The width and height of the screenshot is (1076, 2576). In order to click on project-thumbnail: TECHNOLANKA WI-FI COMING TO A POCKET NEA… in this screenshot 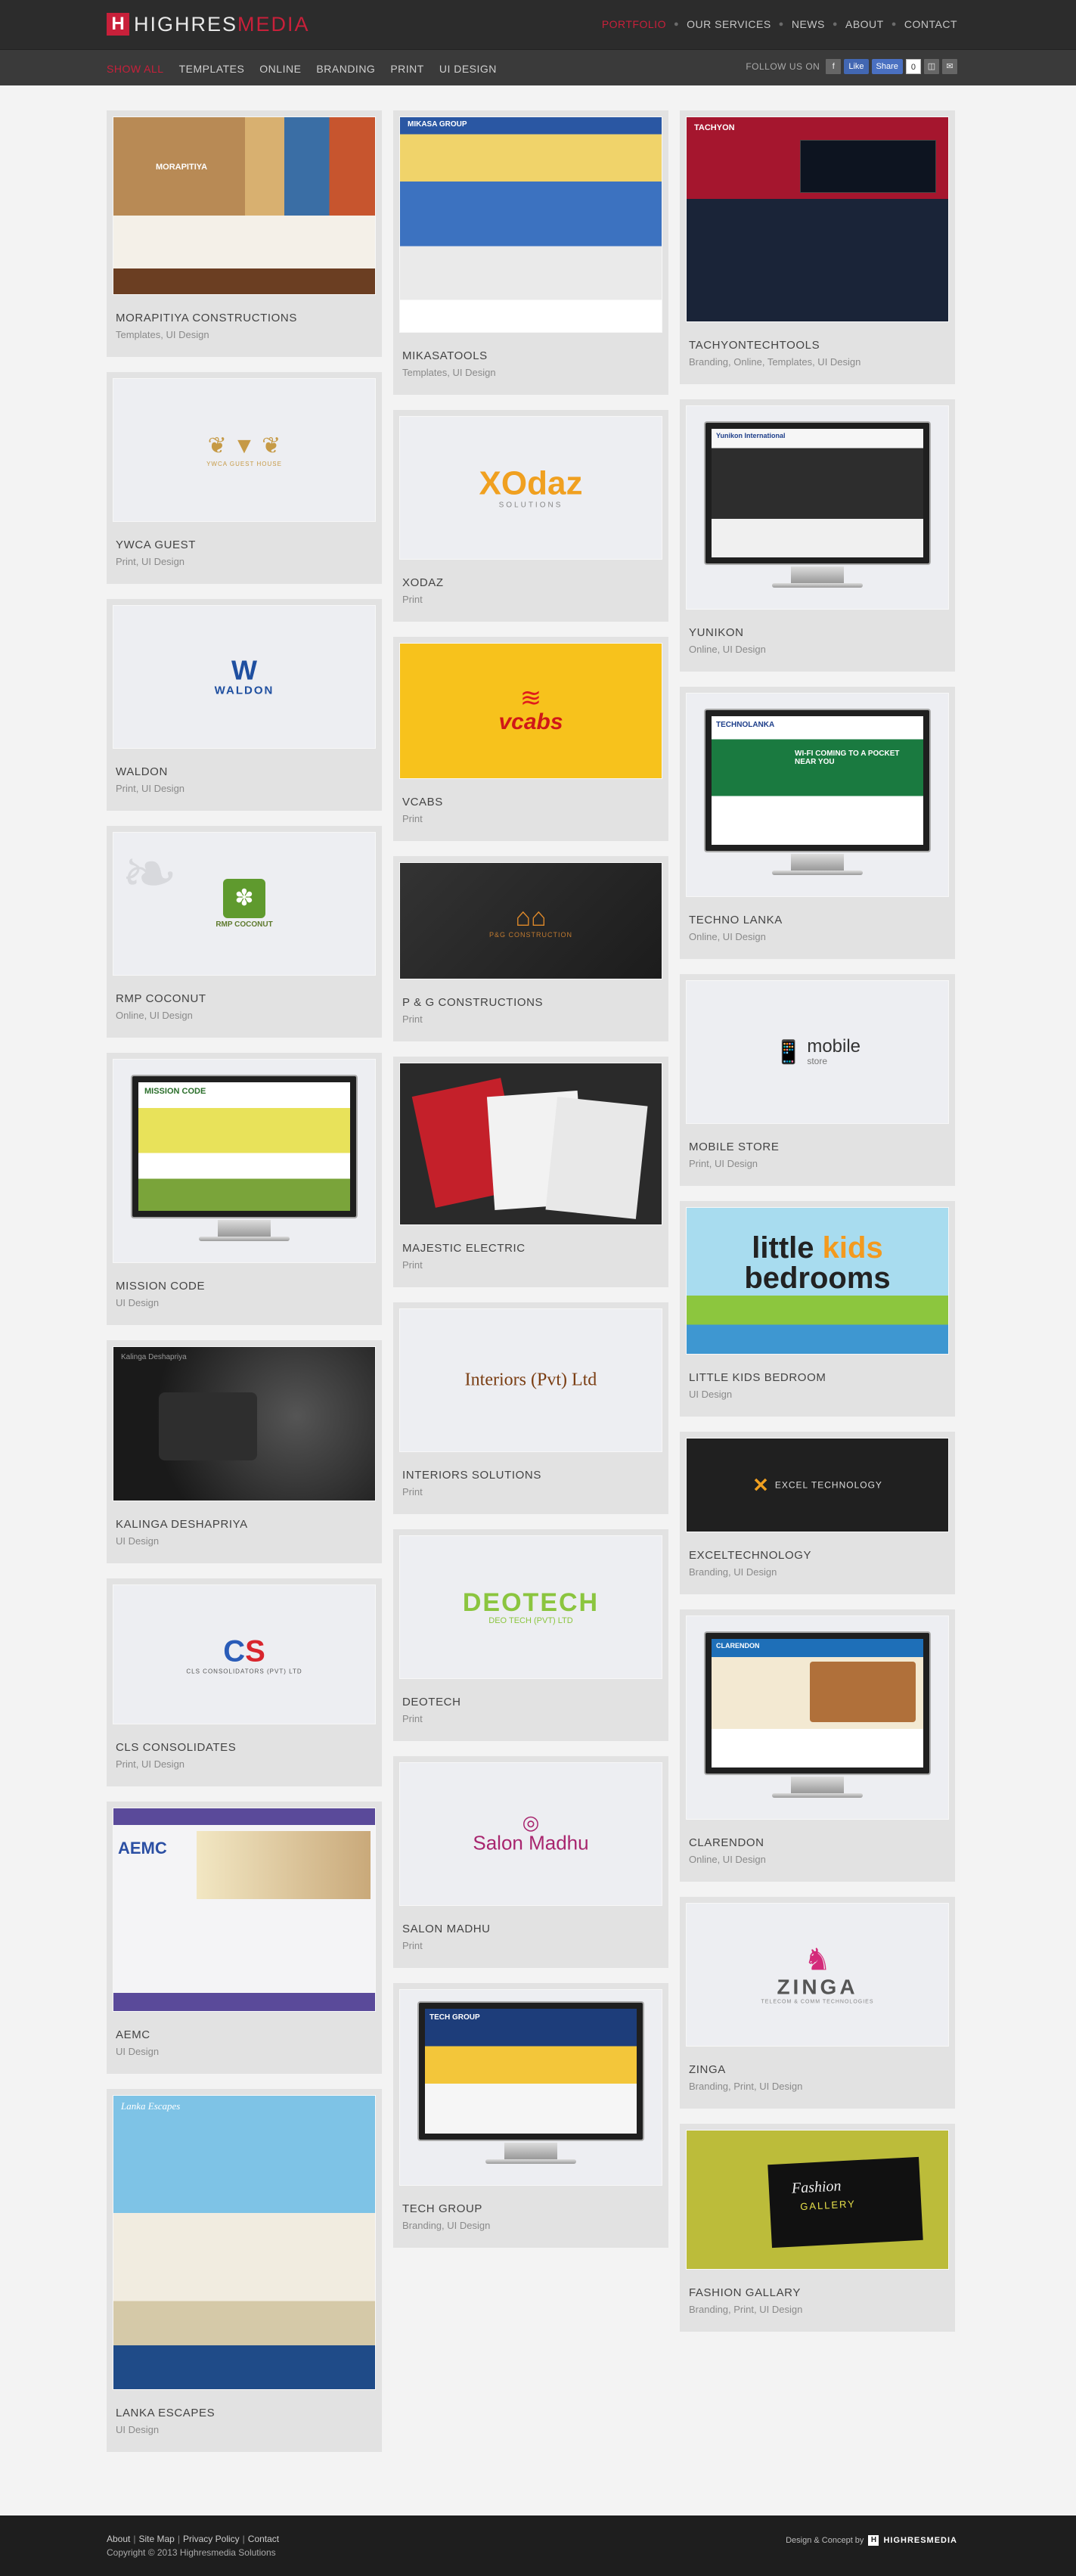, I will do `click(817, 795)`.